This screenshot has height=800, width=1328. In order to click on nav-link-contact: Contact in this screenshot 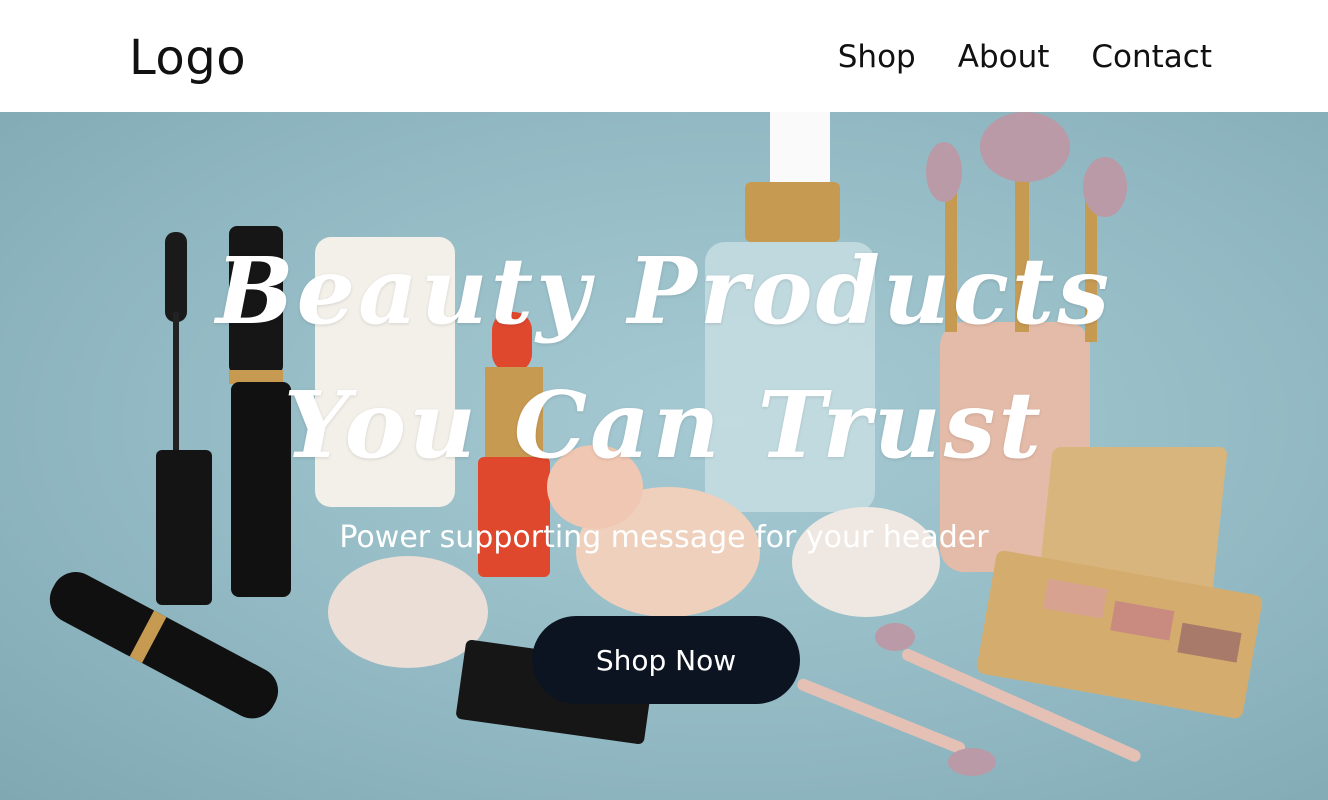, I will do `click(1151, 57)`.